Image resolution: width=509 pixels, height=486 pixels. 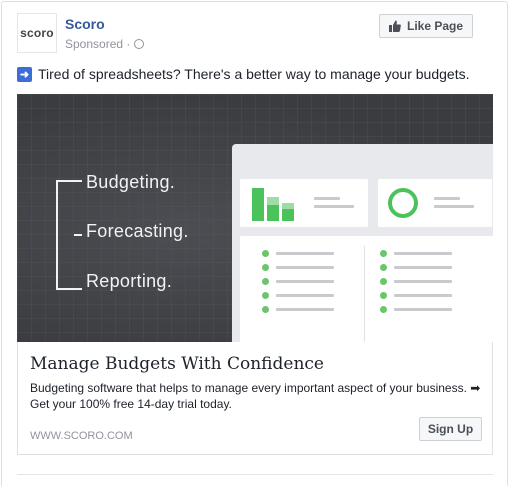 What do you see at coordinates (177, 364) in the screenshot?
I see `link-headline: Manage Budgets With Confidence` at bounding box center [177, 364].